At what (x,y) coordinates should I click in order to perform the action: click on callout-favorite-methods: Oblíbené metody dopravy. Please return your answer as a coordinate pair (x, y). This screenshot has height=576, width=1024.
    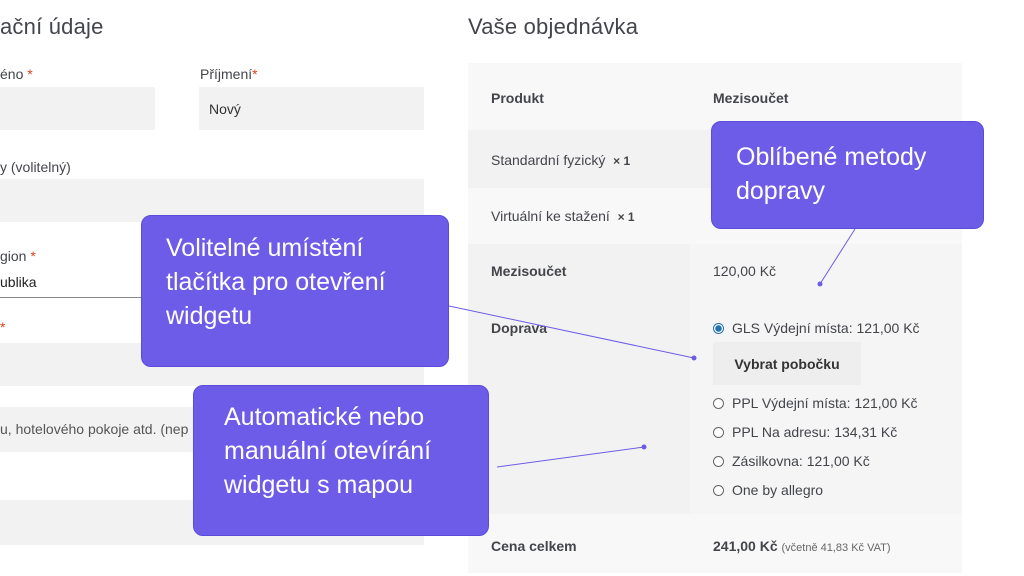
    Looking at the image, I should click on (847, 175).